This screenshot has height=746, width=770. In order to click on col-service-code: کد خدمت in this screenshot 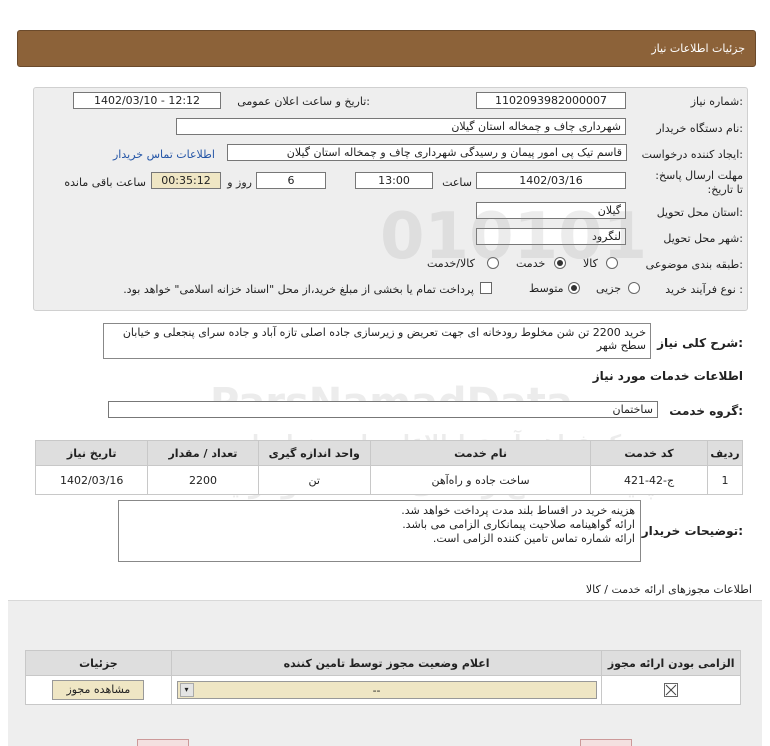, I will do `click(649, 453)`.